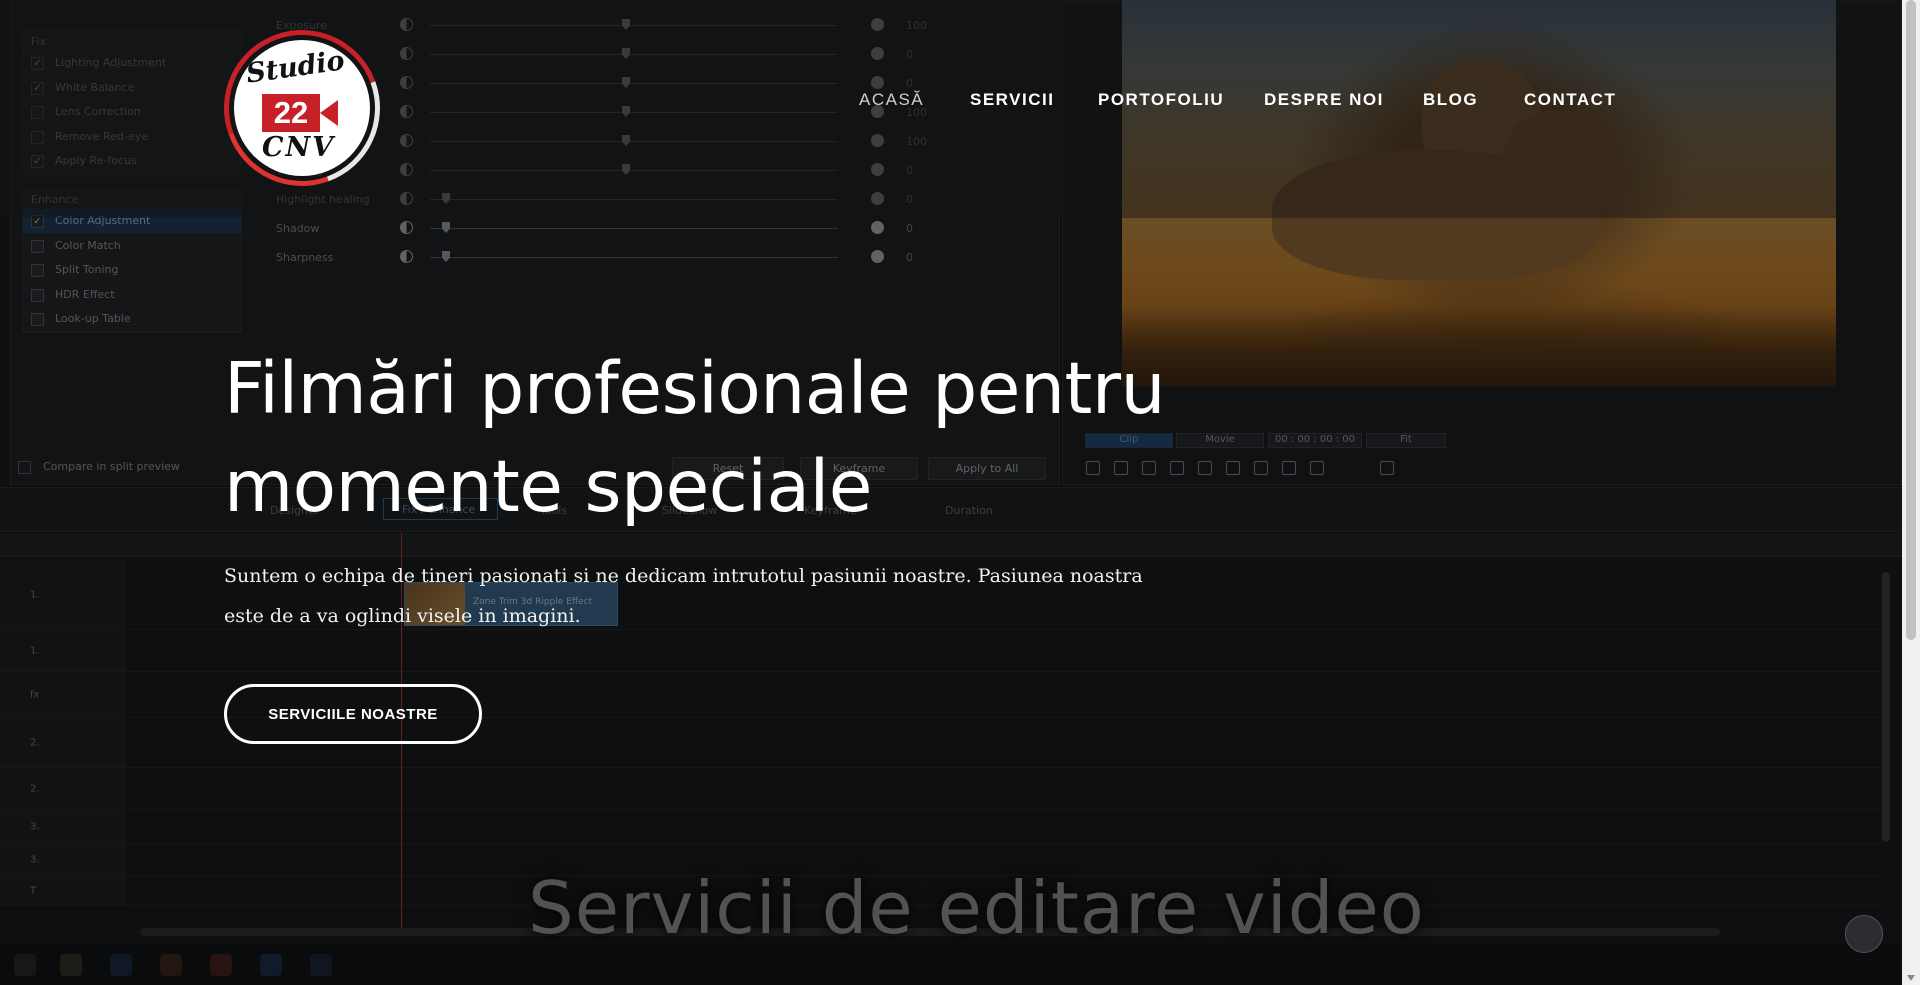  What do you see at coordinates (299, 147) in the screenshot?
I see `logo-cnv-text: CNV` at bounding box center [299, 147].